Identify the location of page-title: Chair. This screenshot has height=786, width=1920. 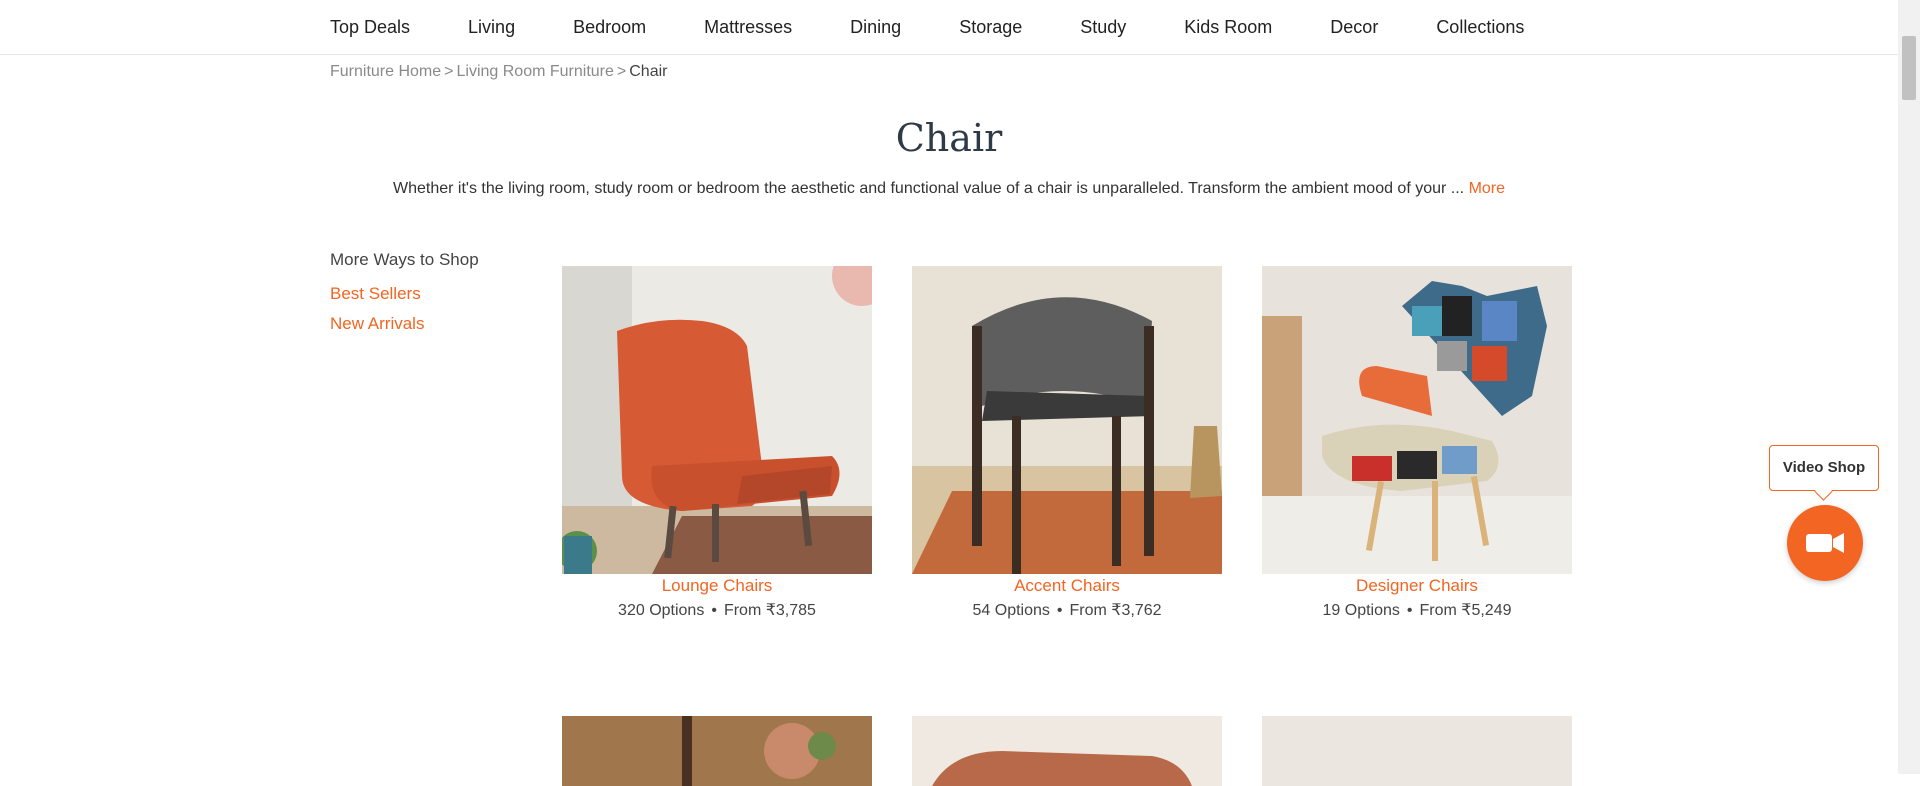
(949, 138).